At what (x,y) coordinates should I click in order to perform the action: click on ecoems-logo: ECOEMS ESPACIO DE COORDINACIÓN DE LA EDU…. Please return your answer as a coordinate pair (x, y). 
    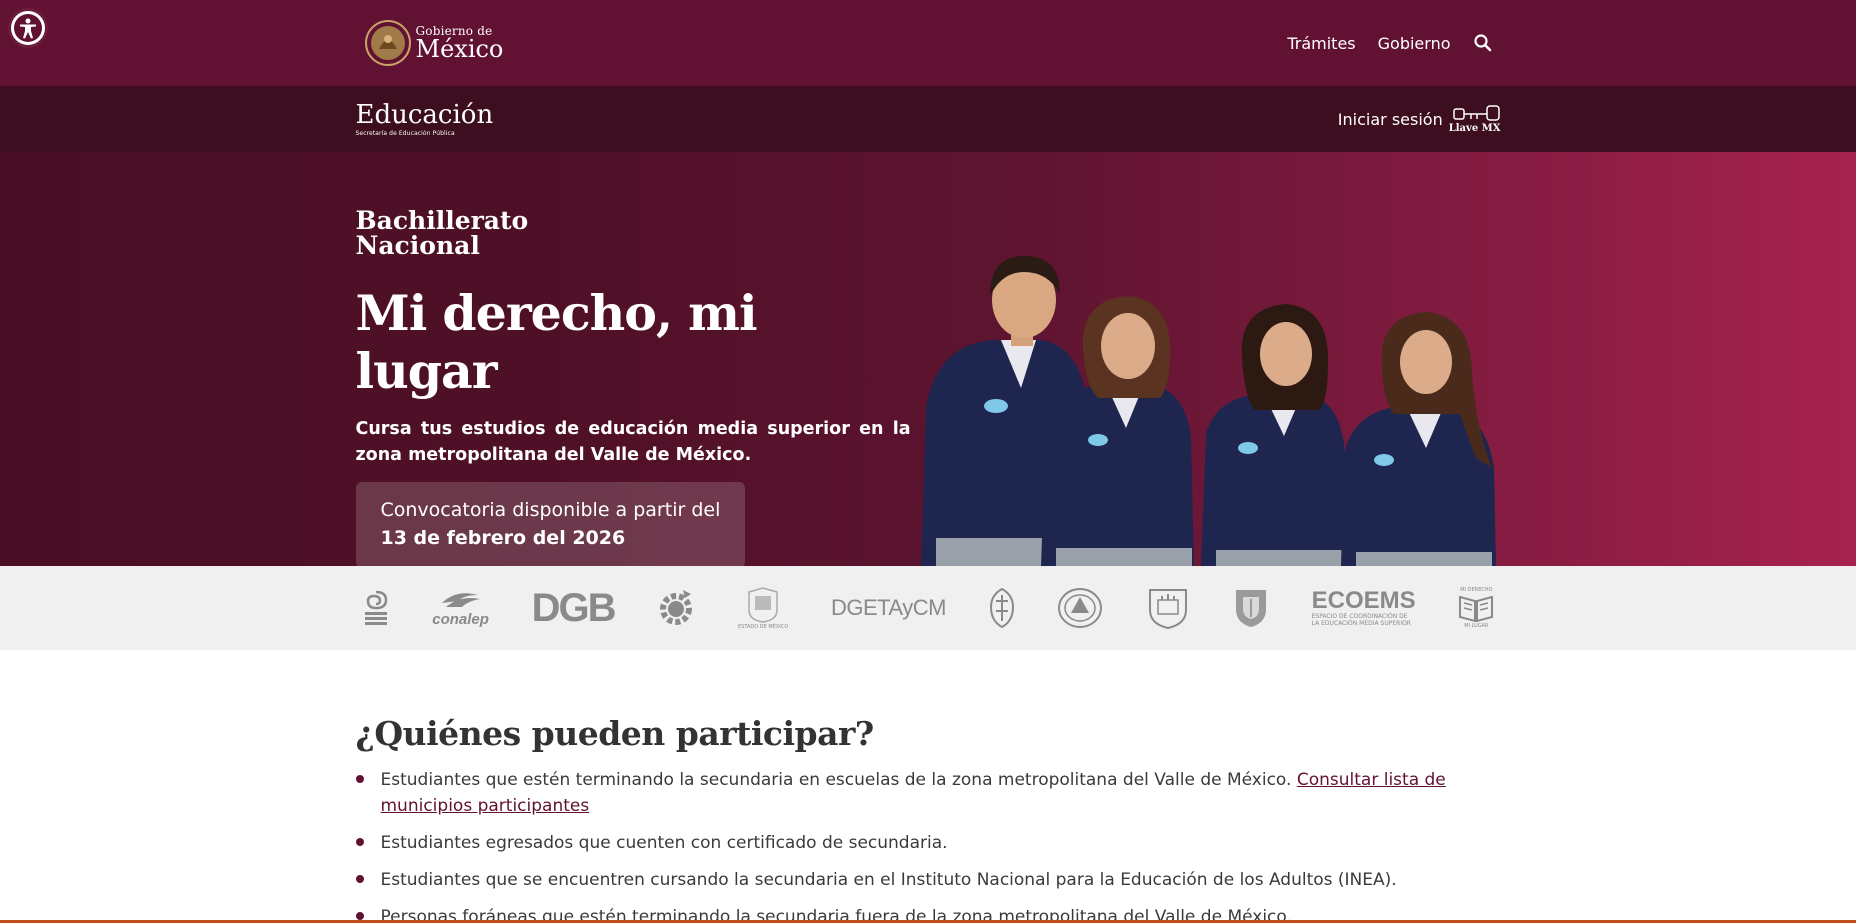
    Looking at the image, I should click on (1363, 606).